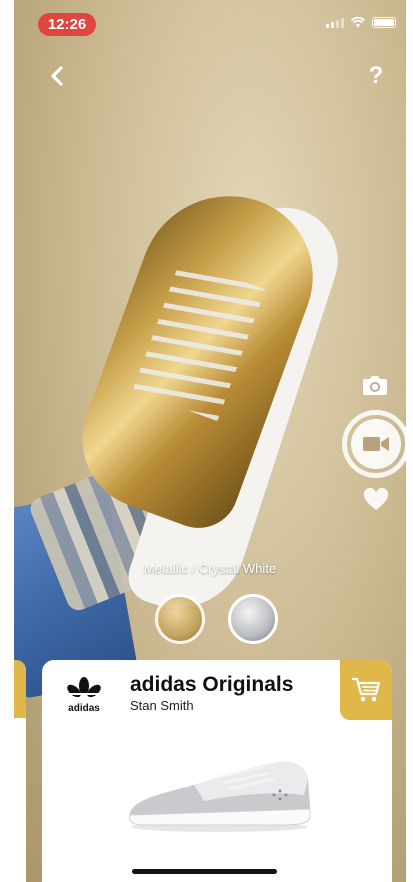  I want to click on chevron-left-icon, so click(57, 76).